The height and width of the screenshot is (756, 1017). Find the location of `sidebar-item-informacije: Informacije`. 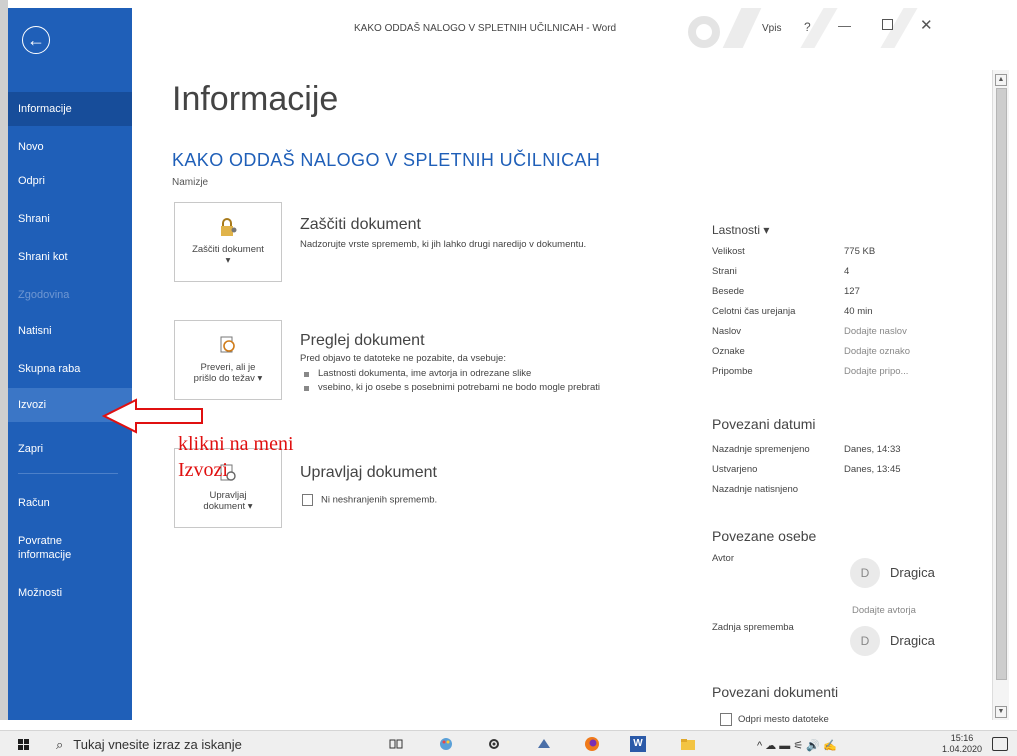

sidebar-item-informacije: Informacije is located at coordinates (70, 109).